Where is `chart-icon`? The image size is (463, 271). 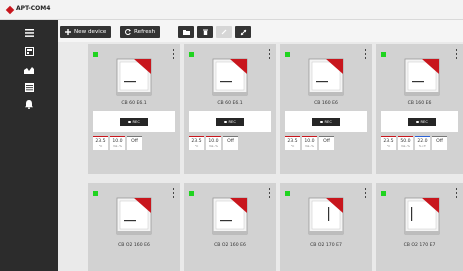 chart-icon is located at coordinates (29, 70).